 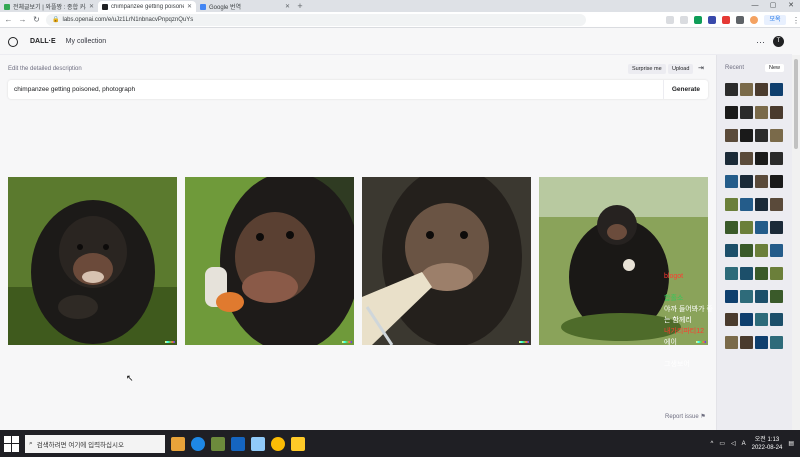 What do you see at coordinates (278, 443) in the screenshot?
I see `chrome-icon` at bounding box center [278, 443].